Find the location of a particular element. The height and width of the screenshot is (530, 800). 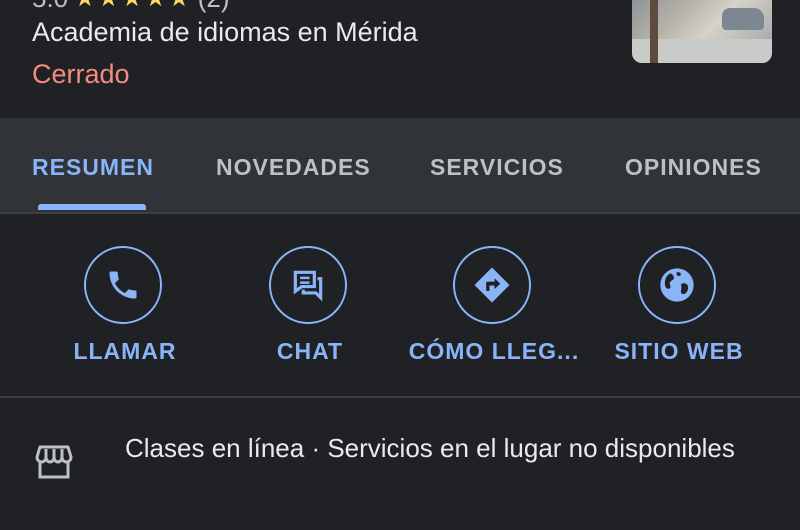

call-button-circle is located at coordinates (123, 285).